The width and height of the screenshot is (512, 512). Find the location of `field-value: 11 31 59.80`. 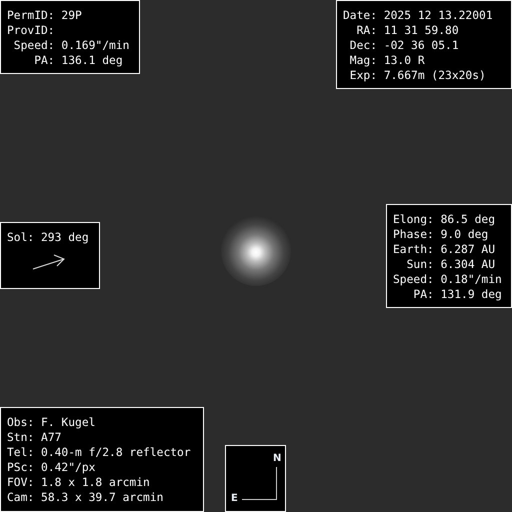

field-value: 11 31 59.80 is located at coordinates (422, 30).